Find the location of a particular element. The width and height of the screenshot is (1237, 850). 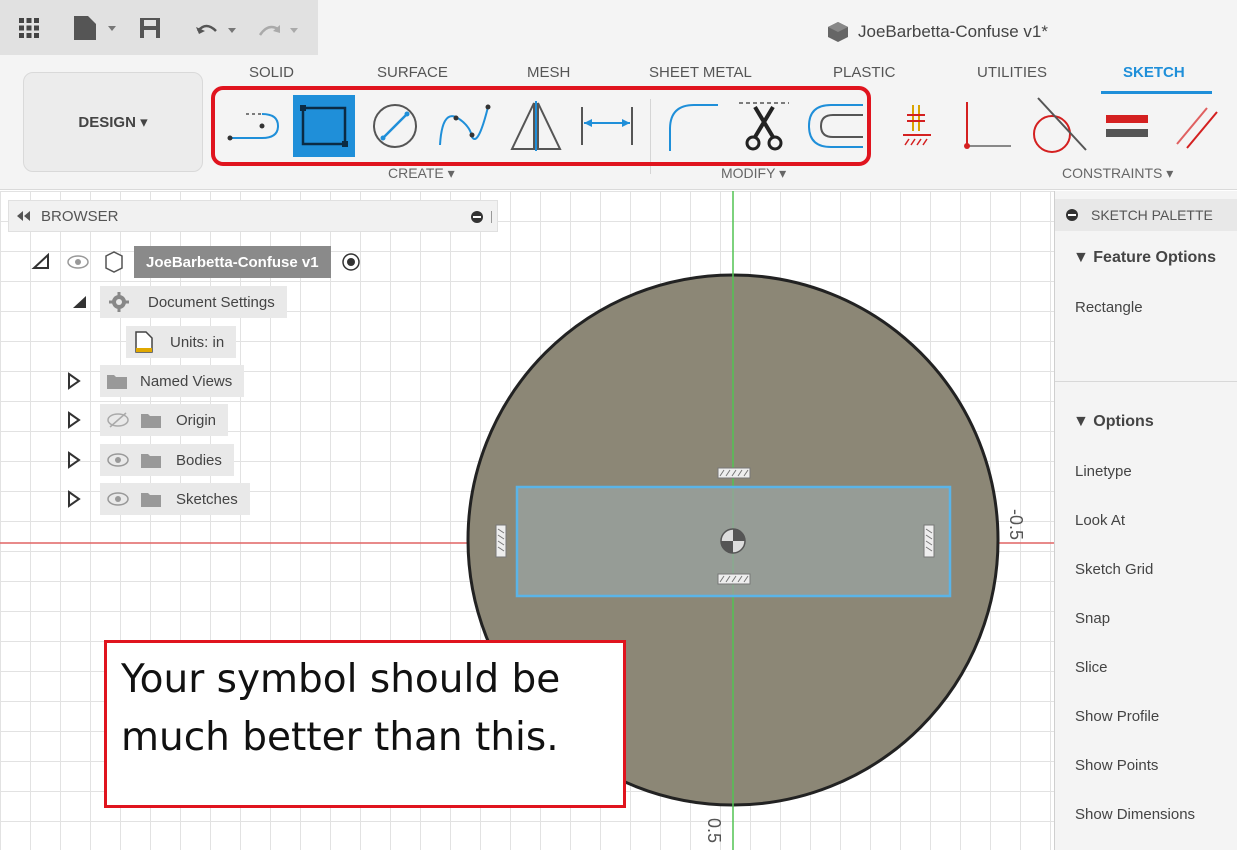

coincident-tool is located at coordinates (985, 126).